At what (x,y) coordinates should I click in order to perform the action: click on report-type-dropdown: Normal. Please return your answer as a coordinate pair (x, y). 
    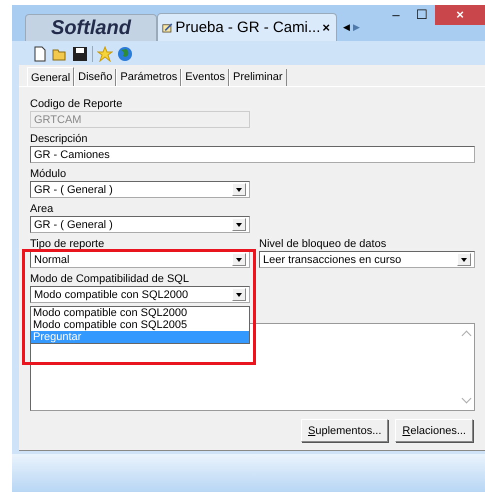
    Looking at the image, I should click on (140, 259).